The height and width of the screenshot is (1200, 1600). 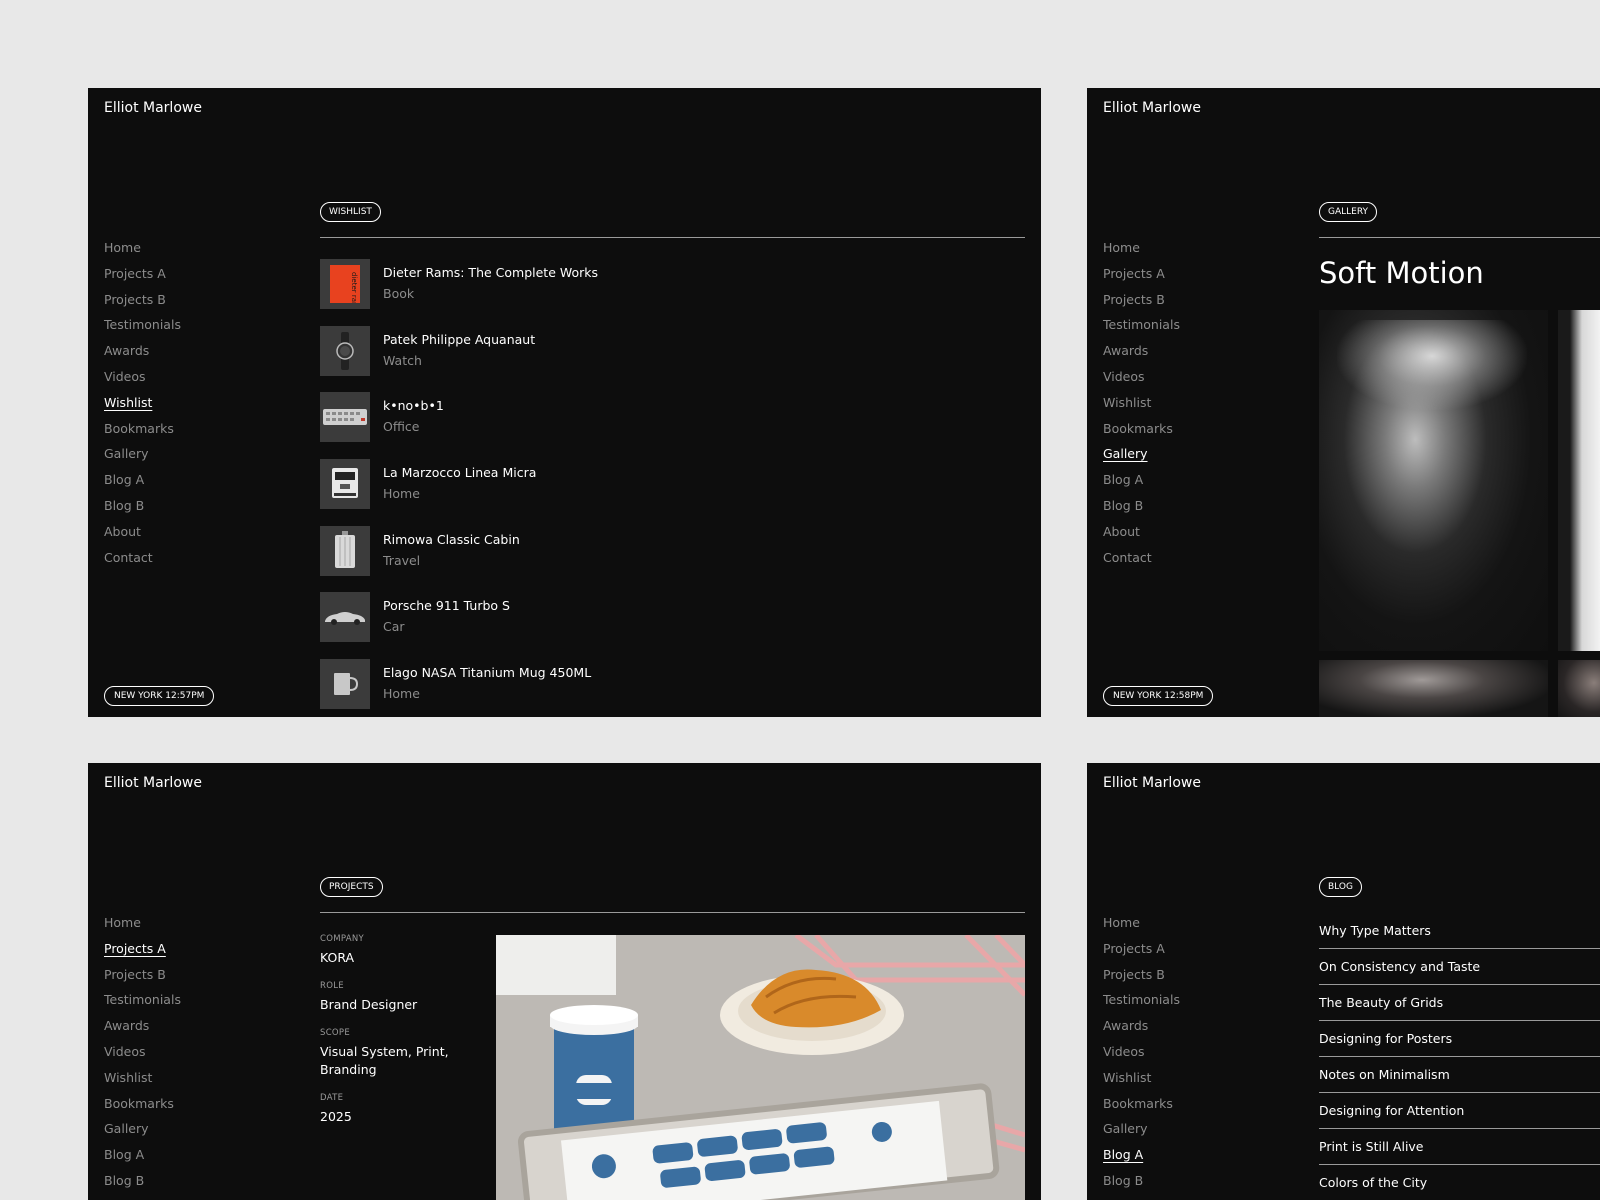 What do you see at coordinates (345, 484) in the screenshot?
I see `espresso-machine-icon` at bounding box center [345, 484].